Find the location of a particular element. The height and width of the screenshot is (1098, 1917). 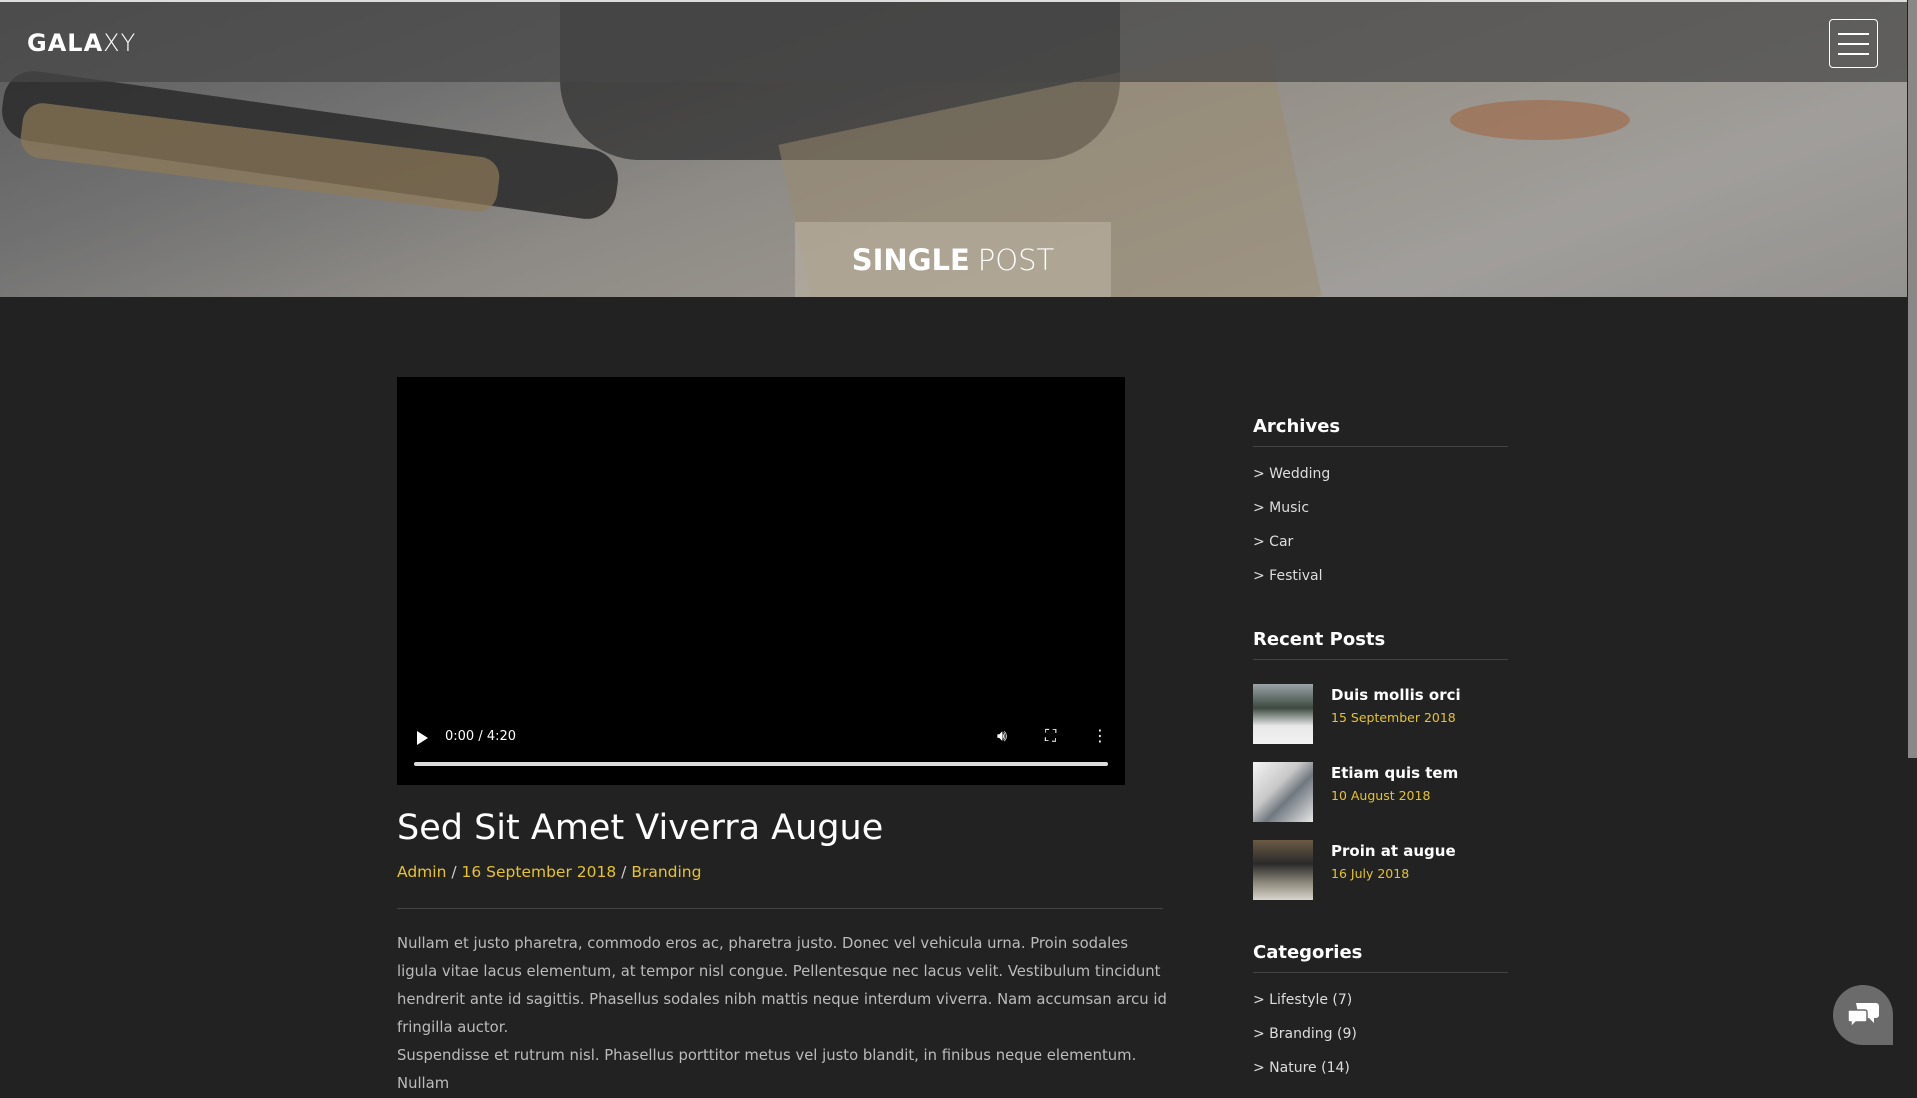

recent-post-date: 15 September 2018 is located at coordinates (1393, 717).